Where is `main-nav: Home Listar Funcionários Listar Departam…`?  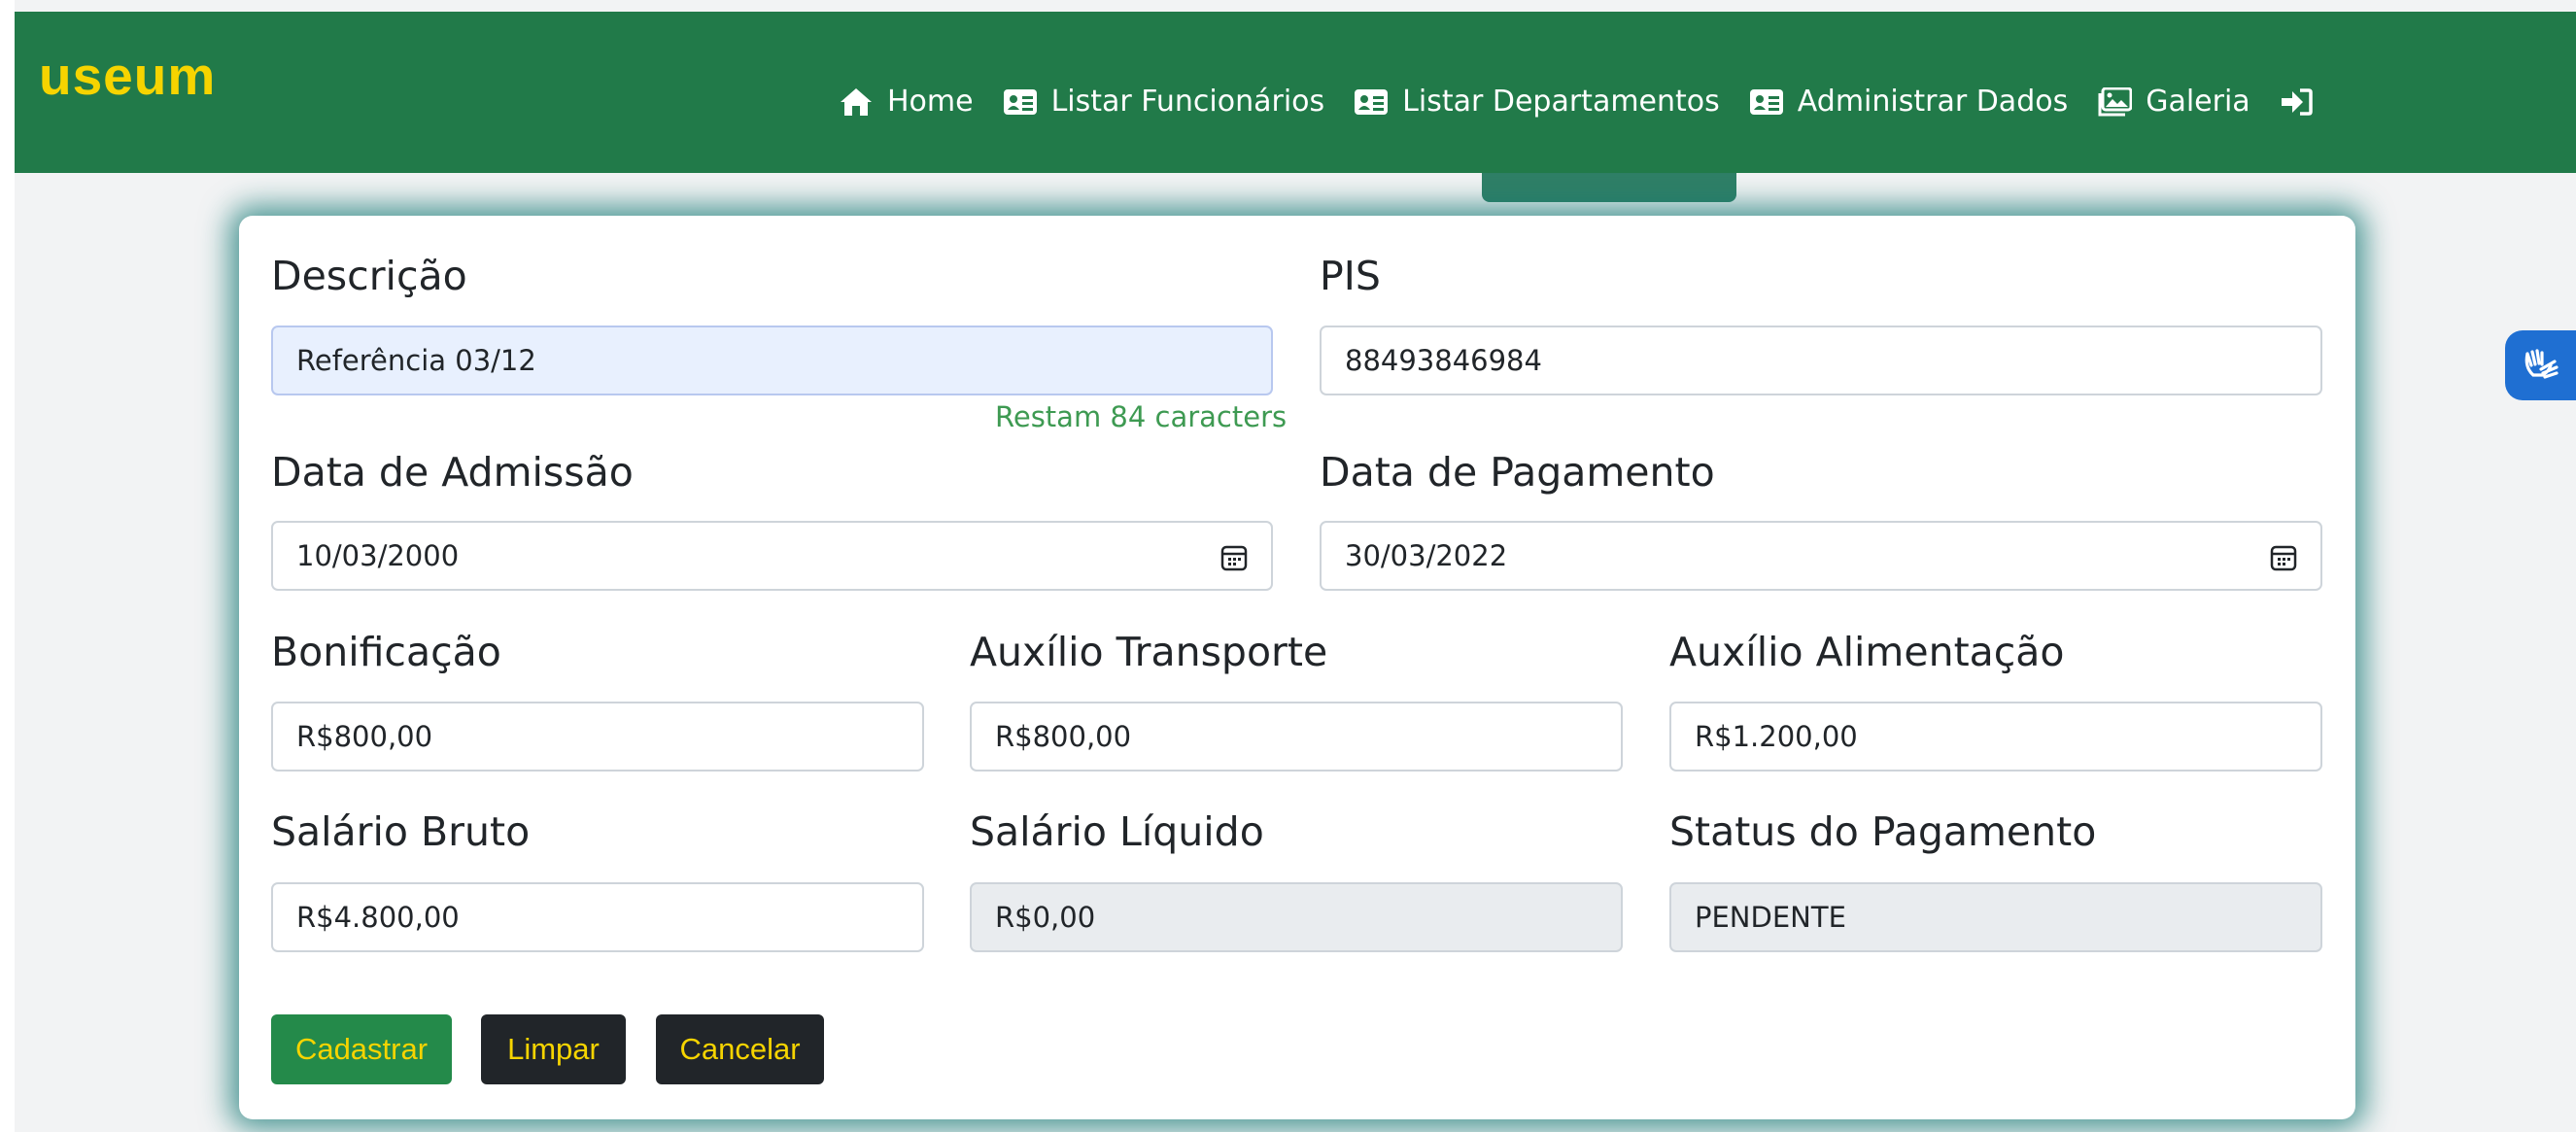
main-nav: Home Listar Funcionários Listar Departam… is located at coordinates (1597, 102).